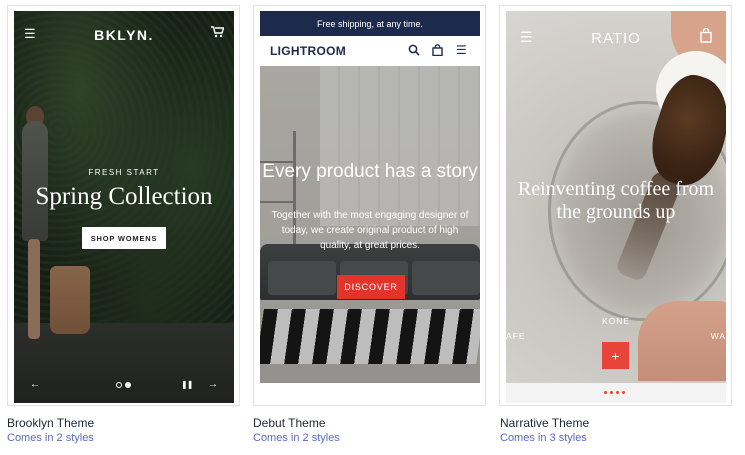  What do you see at coordinates (414, 51) in the screenshot?
I see `search-icon` at bounding box center [414, 51].